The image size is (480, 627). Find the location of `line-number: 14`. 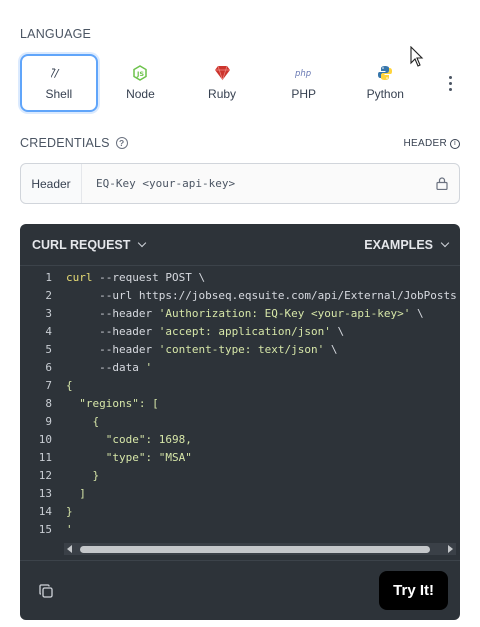

line-number: 14 is located at coordinates (45, 511).